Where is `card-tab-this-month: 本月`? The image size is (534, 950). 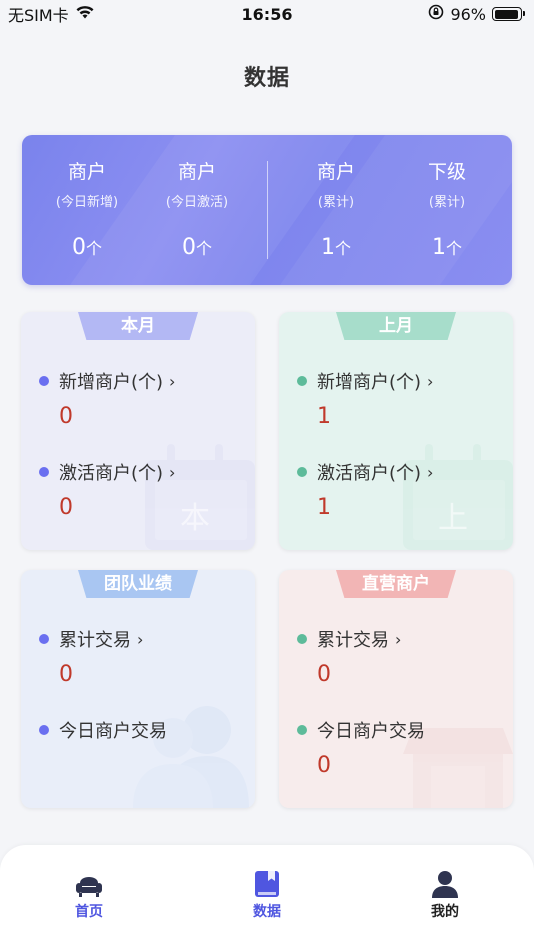 card-tab-this-month: 本月 is located at coordinates (138, 326).